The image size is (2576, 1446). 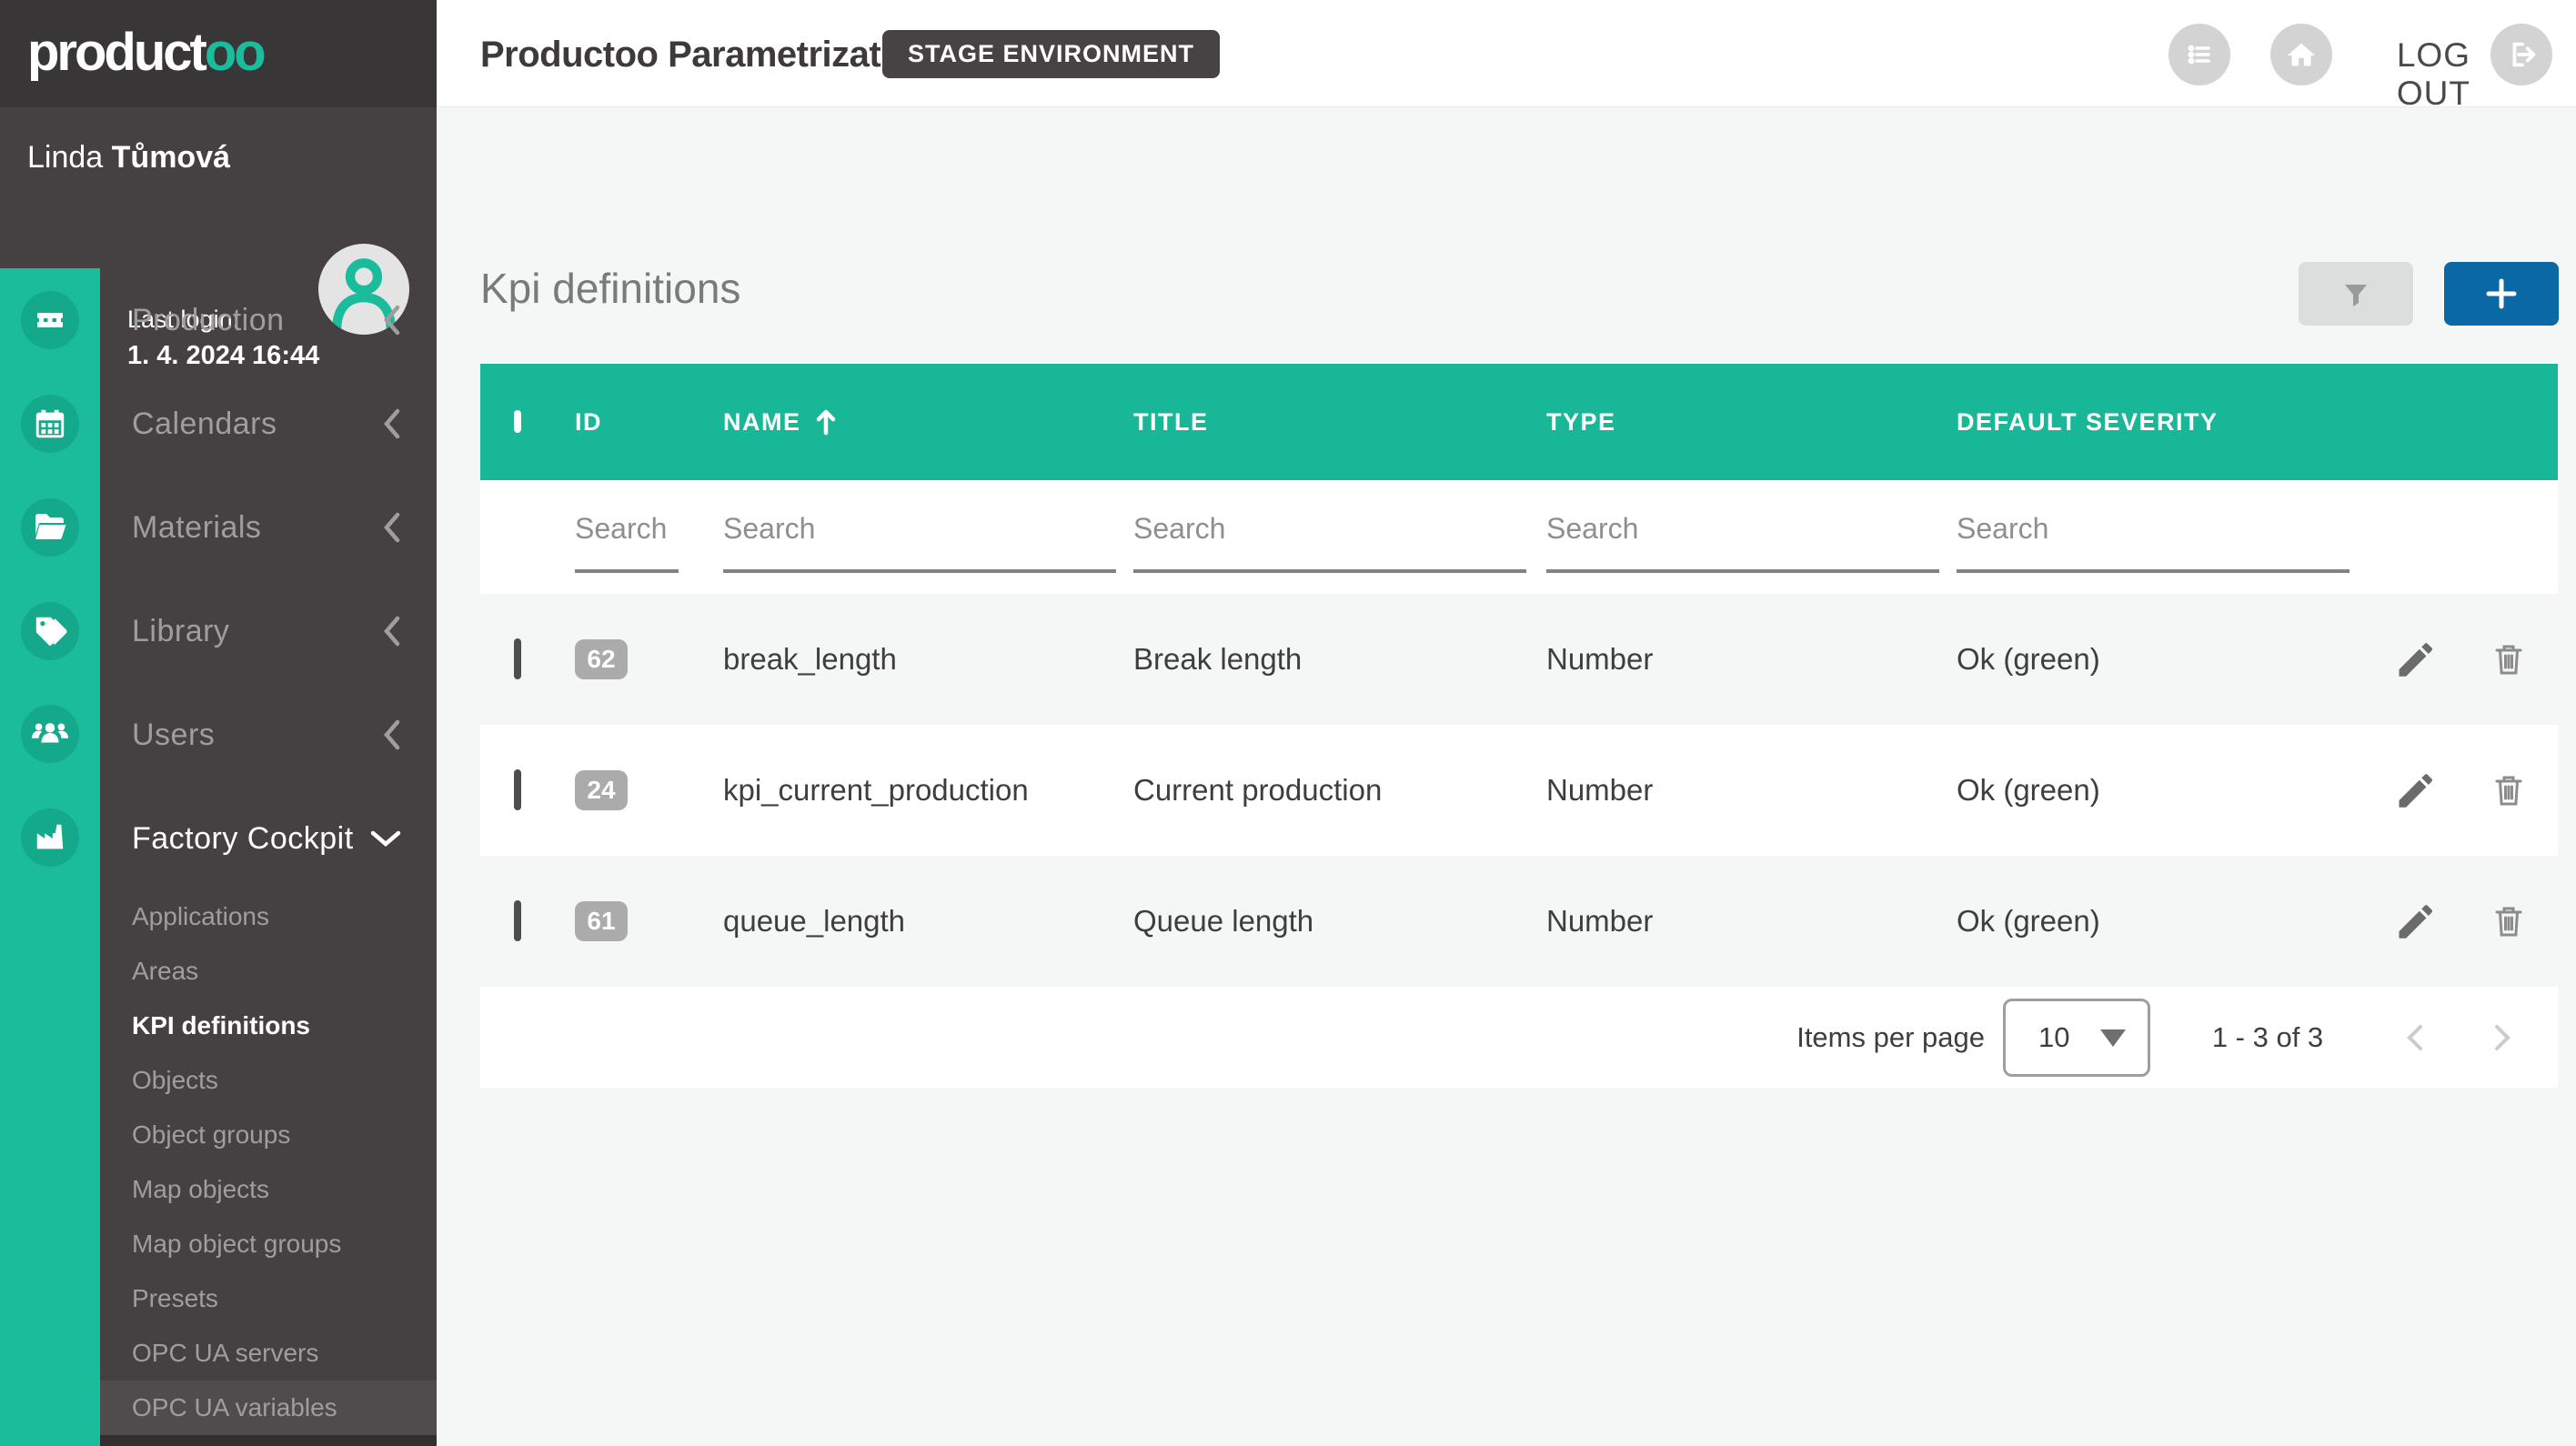 I want to click on id-badge: 24, so click(x=601, y=790).